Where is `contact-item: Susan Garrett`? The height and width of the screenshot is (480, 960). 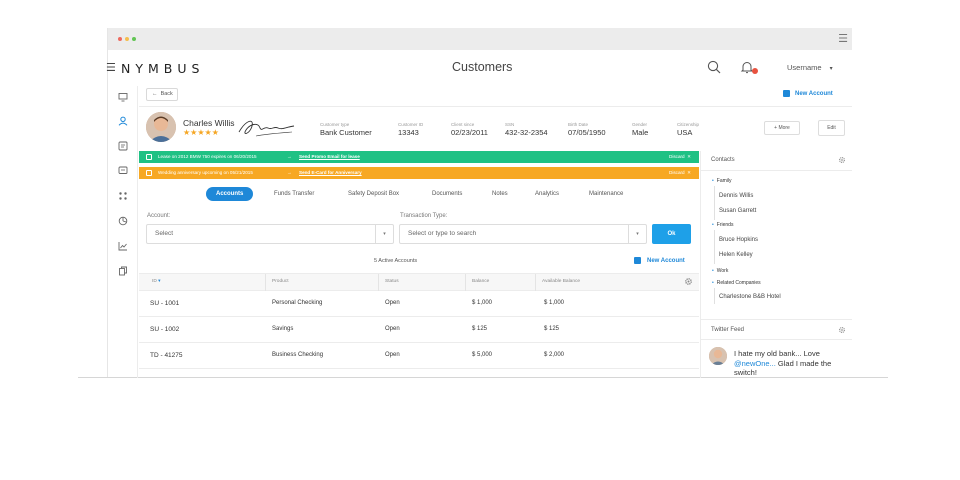
contact-item: Susan Garrett is located at coordinates (737, 211).